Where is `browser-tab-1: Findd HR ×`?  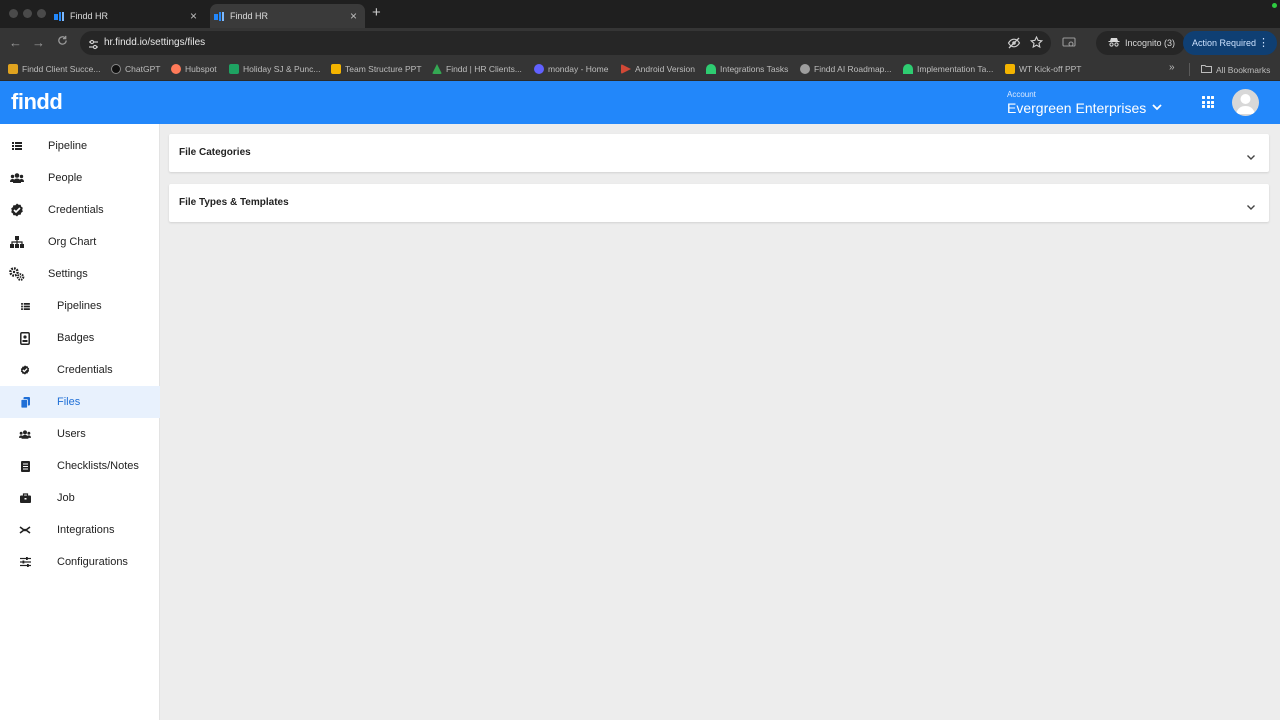 browser-tab-1: Findd HR × is located at coordinates (127, 16).